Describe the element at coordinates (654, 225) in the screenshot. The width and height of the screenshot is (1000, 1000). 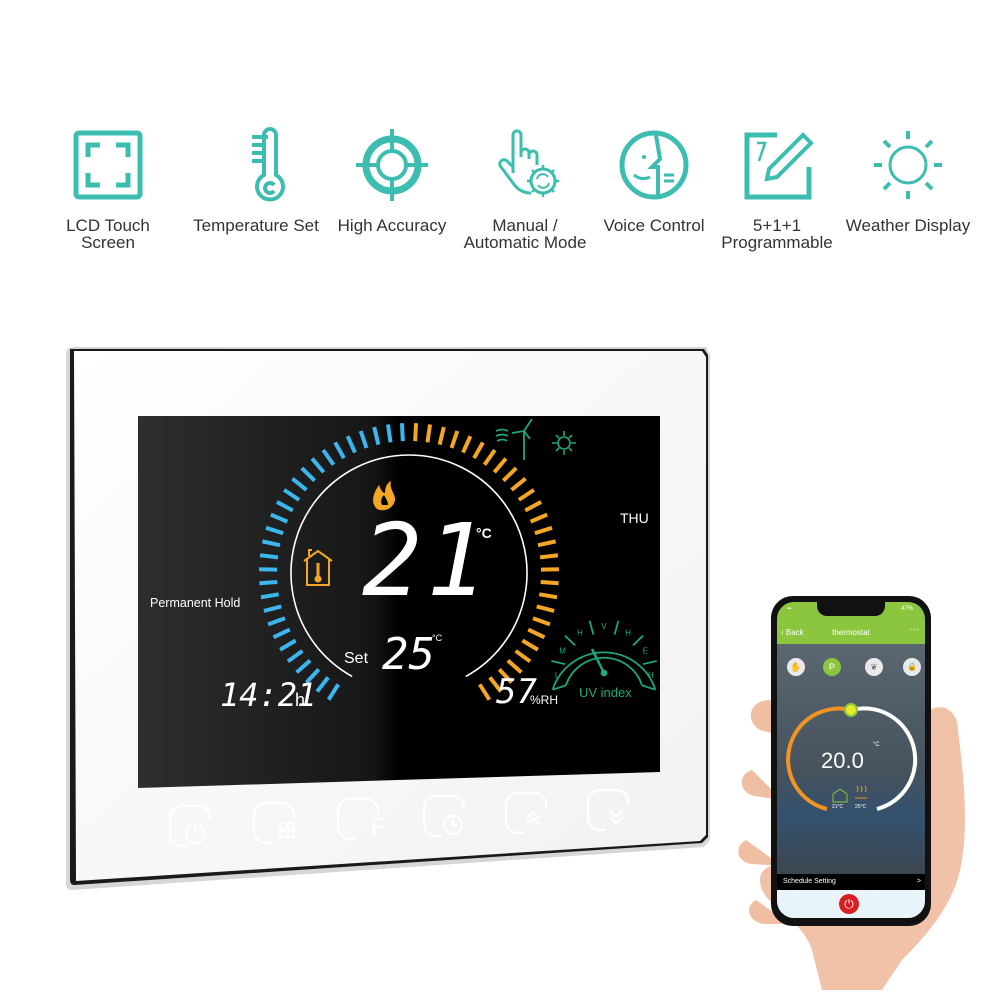
I see `feature-label: Voice Control` at that location.